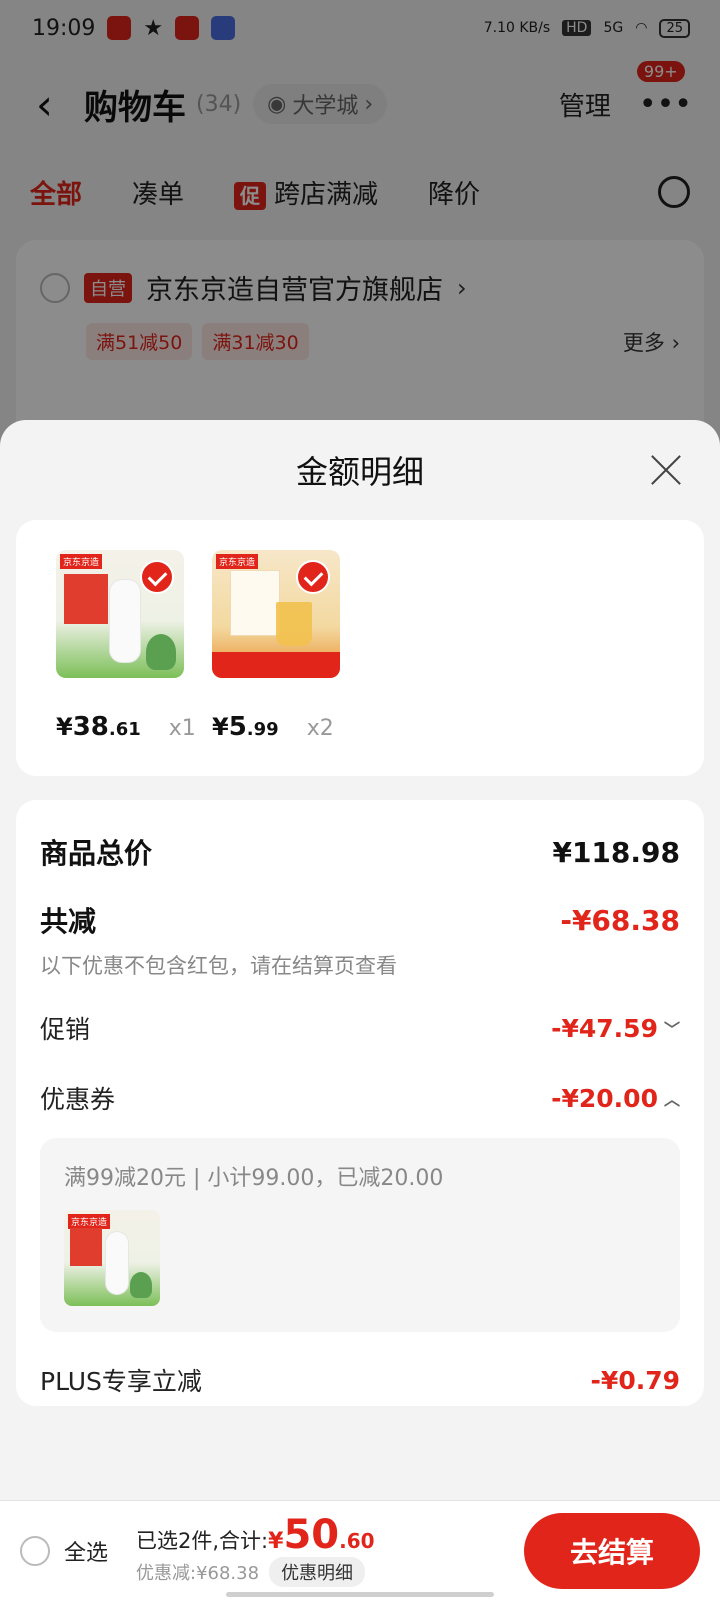  Describe the element at coordinates (671, 1029) in the screenshot. I see `chevron-down-icon: ﹀` at that location.